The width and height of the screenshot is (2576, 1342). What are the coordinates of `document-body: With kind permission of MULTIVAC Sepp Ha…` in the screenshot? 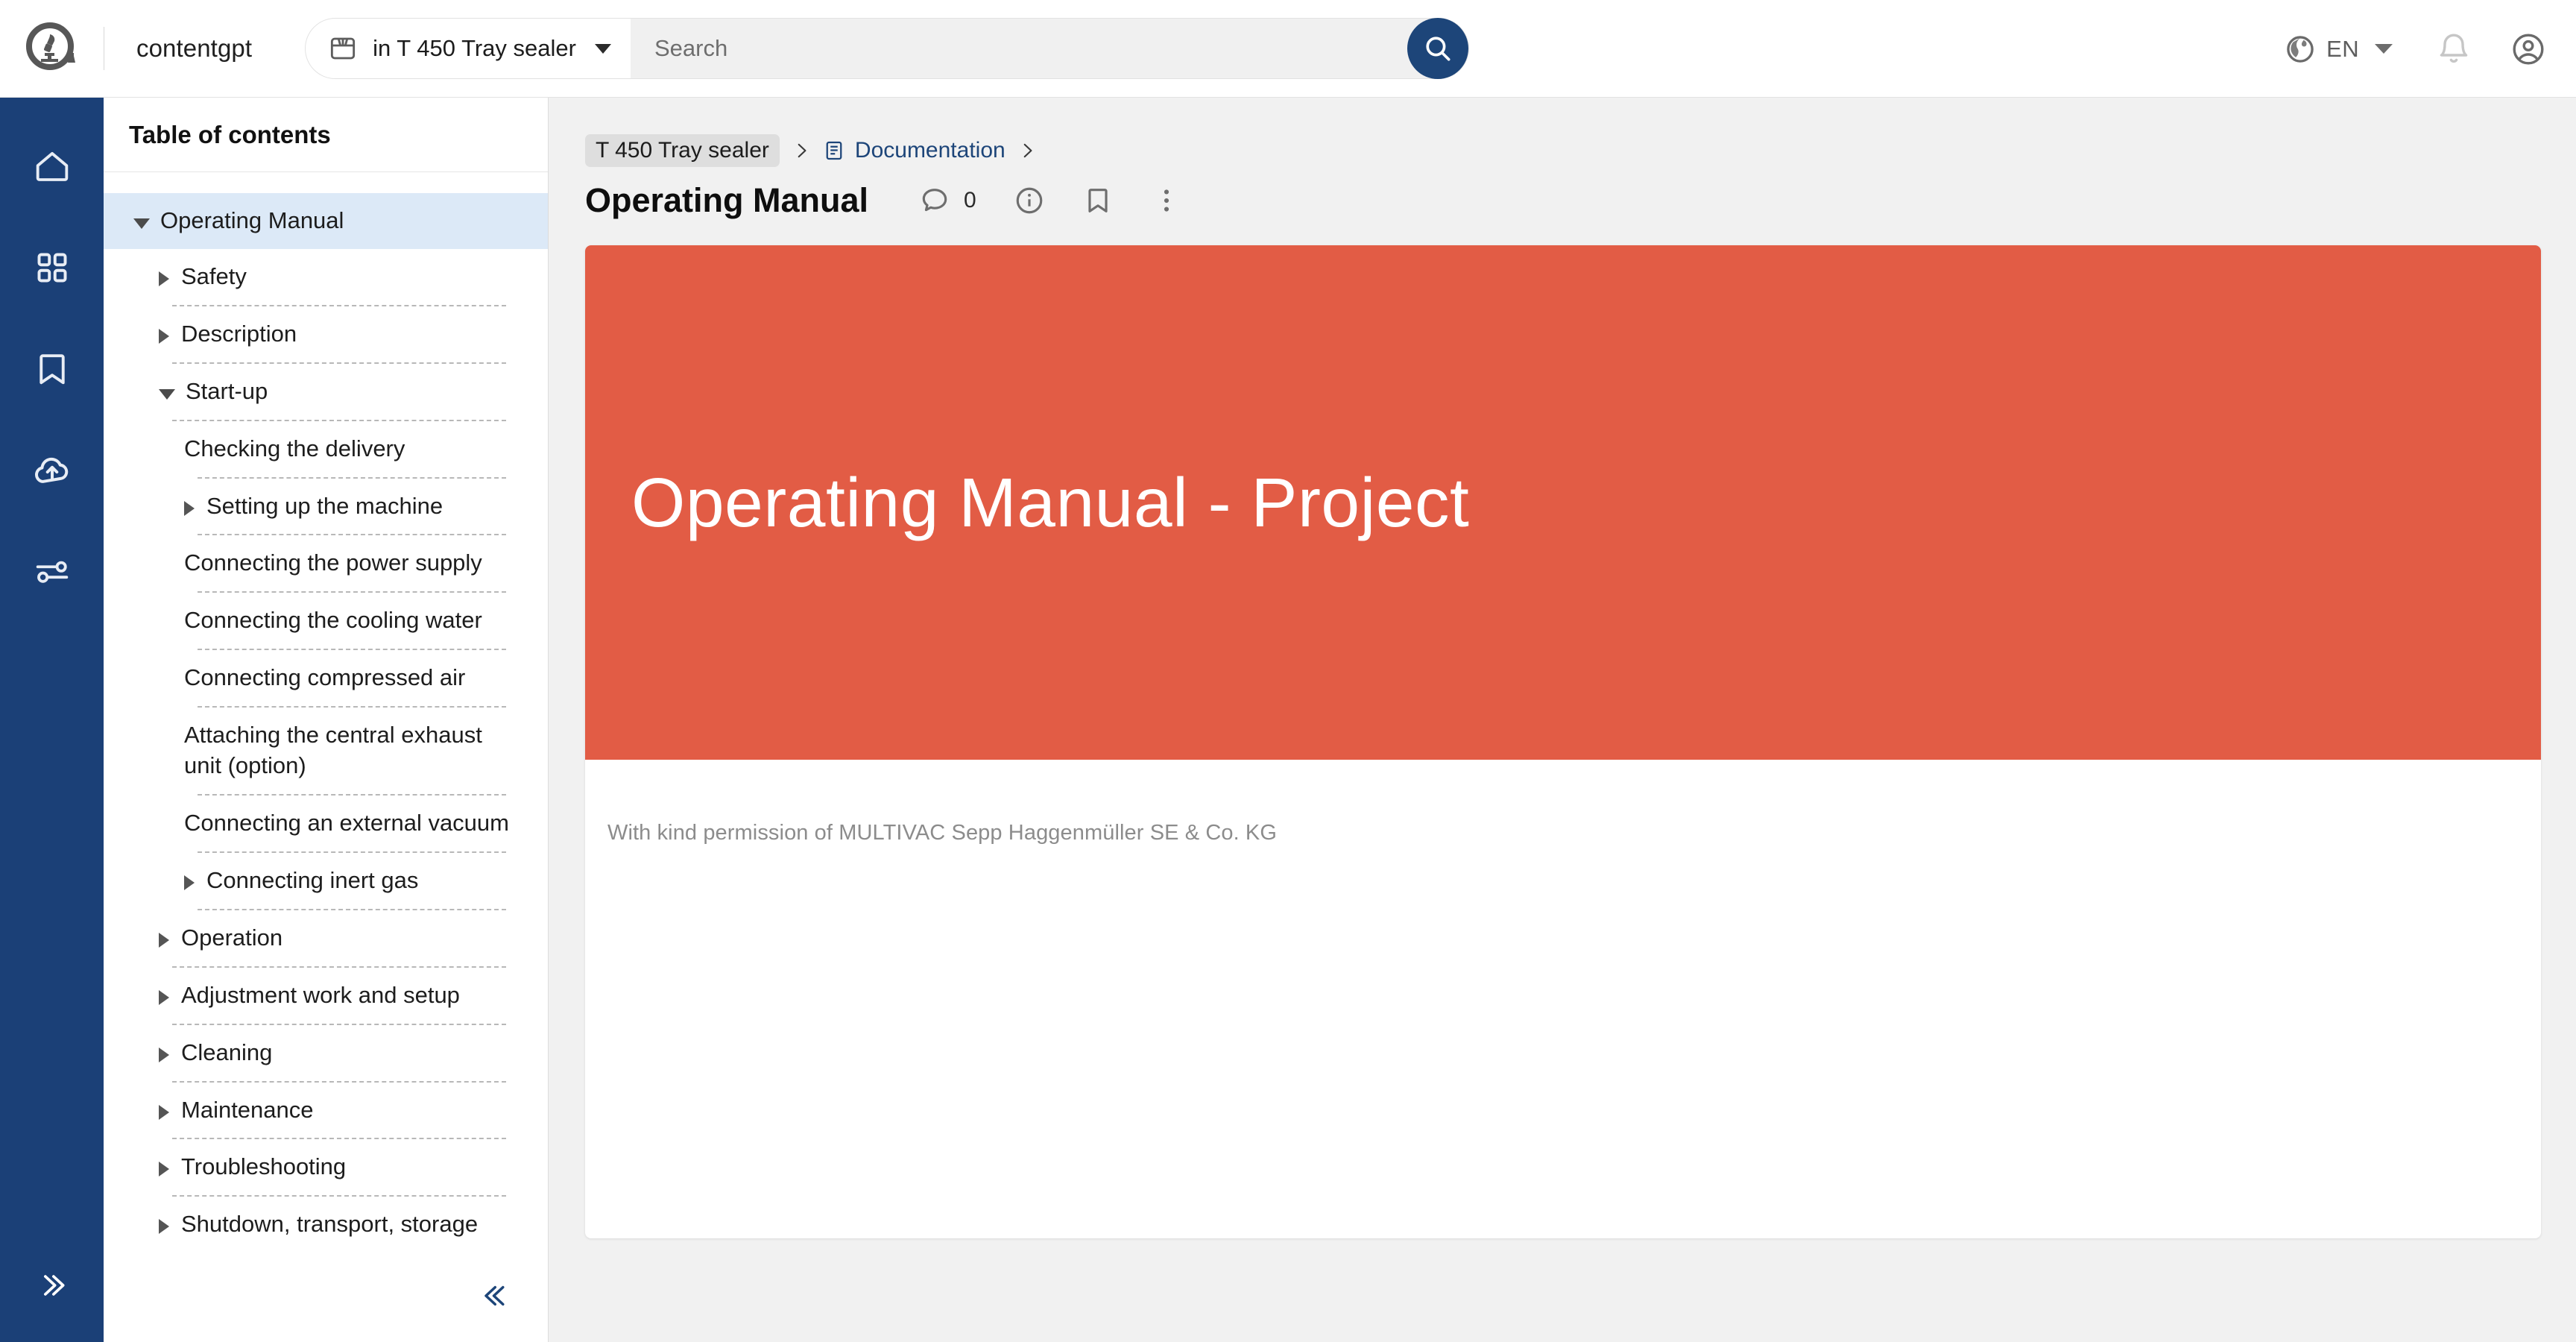 It's located at (1563, 802).